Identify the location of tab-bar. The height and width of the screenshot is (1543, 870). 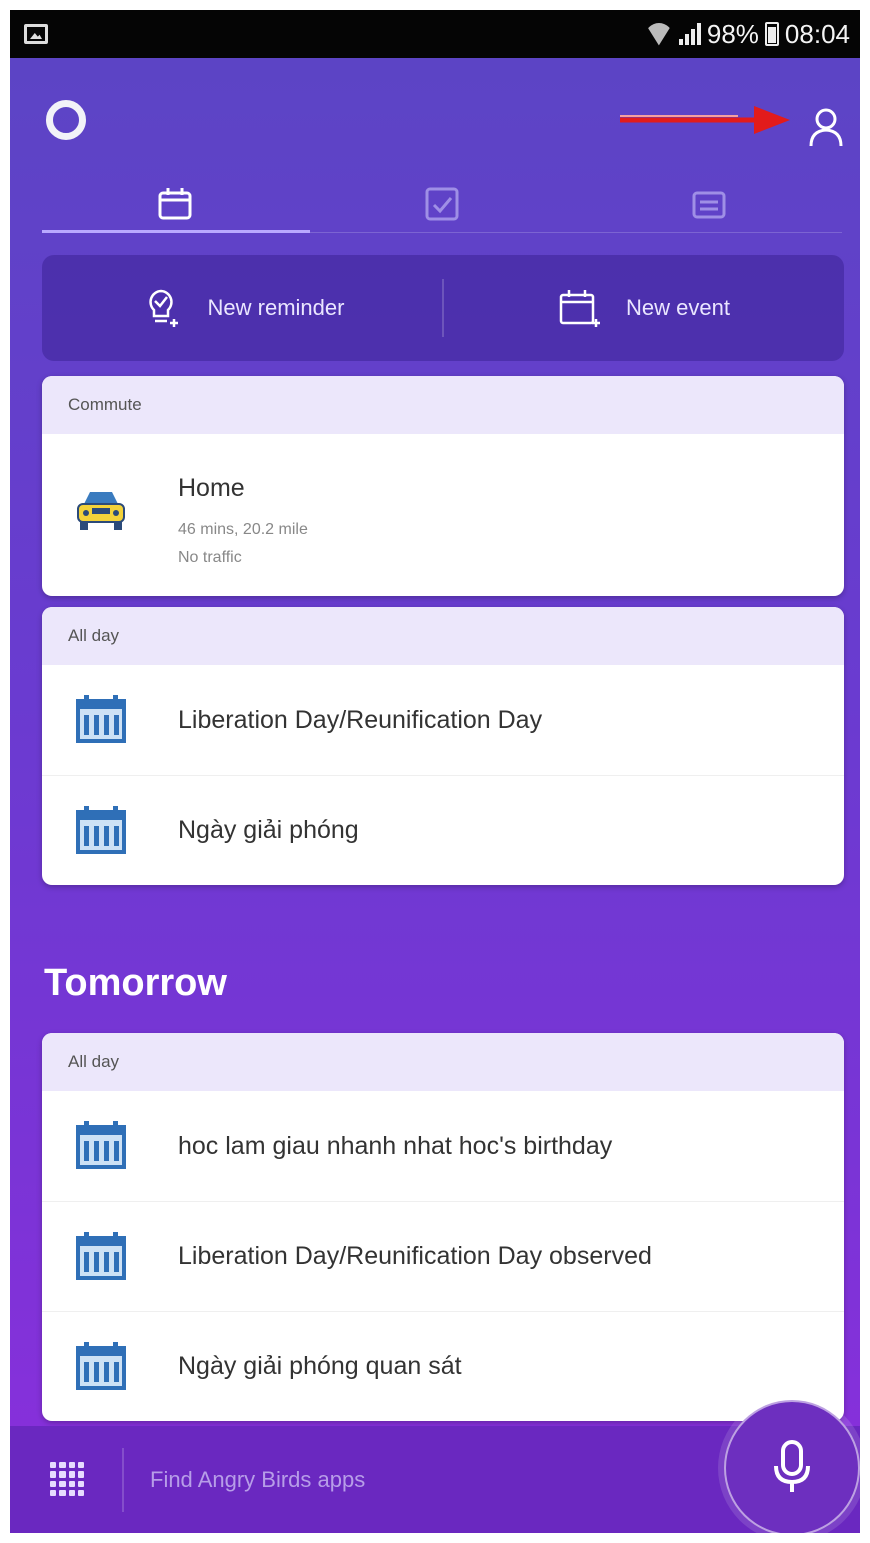
(442, 204).